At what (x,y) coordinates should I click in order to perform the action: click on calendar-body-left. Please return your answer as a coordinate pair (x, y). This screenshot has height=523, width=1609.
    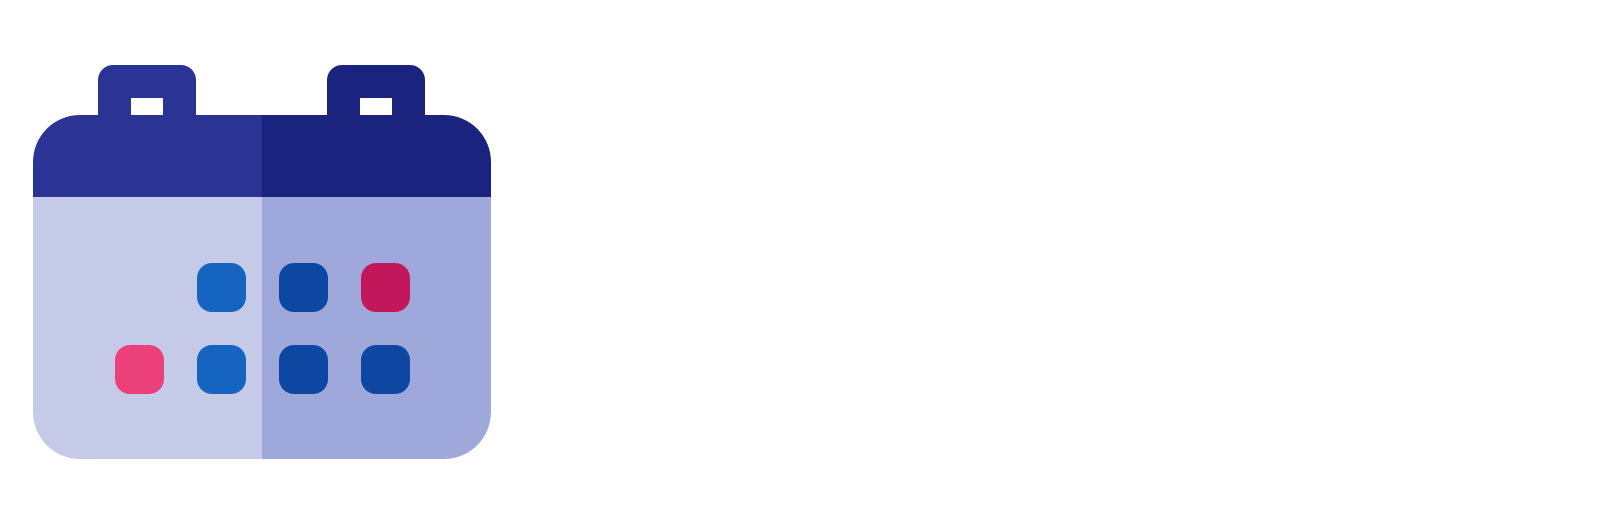
    Looking at the image, I should click on (147, 325).